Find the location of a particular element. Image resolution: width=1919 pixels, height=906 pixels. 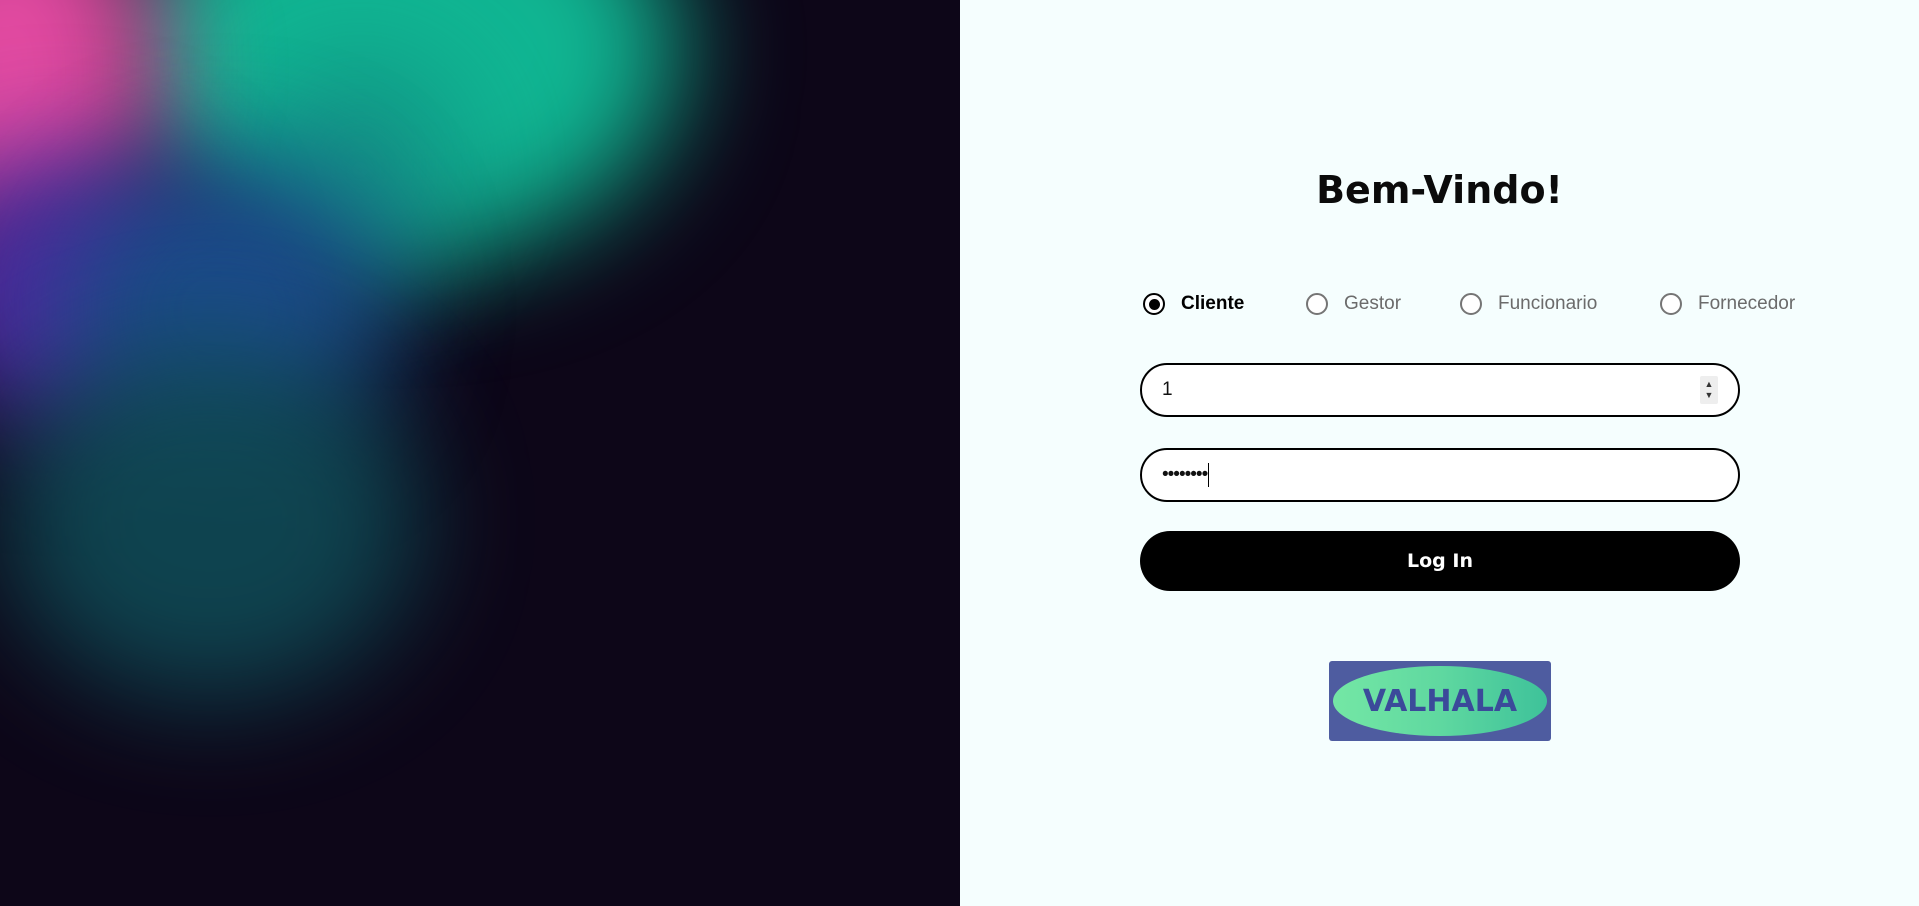

password-input: •••••••• is located at coordinates (1185, 475).